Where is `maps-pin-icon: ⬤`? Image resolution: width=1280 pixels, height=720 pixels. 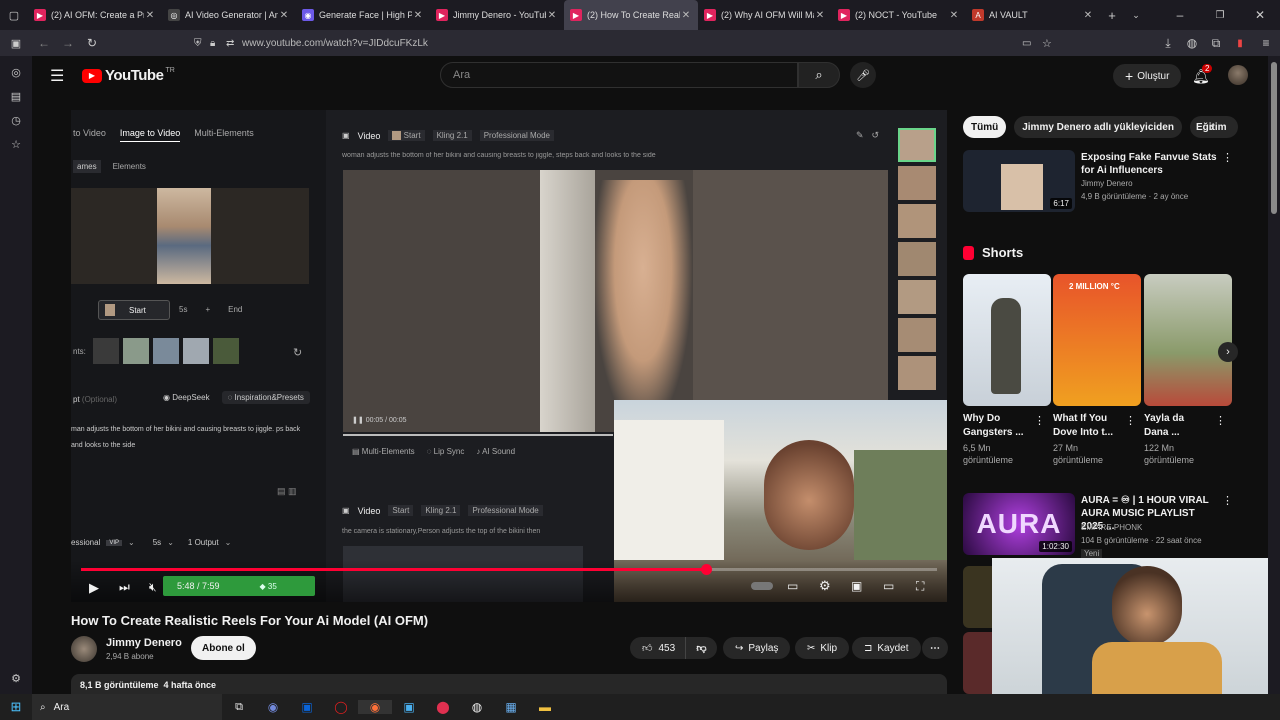 maps-pin-icon: ⬤ is located at coordinates (443, 707).